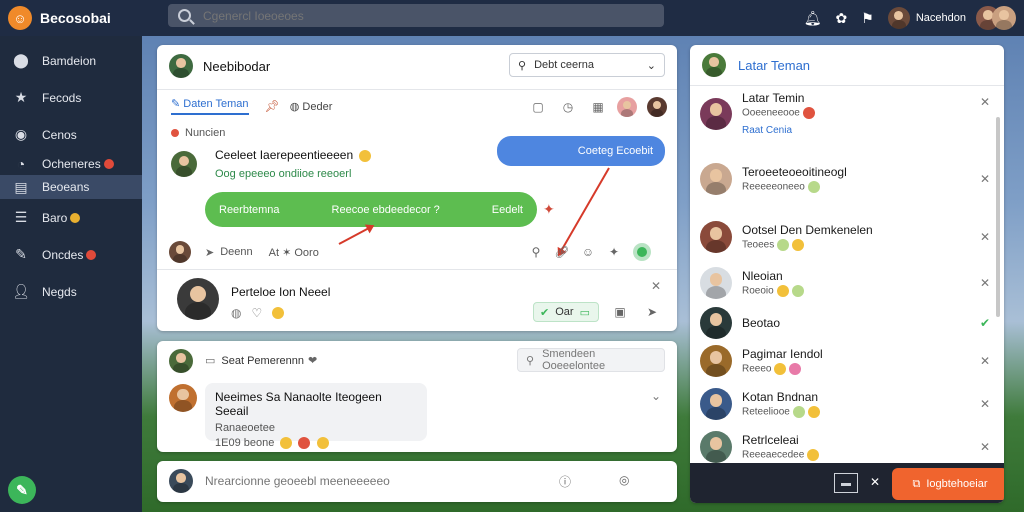 Image resolution: width=1024 pixels, height=512 pixels. Describe the element at coordinates (656, 396) in the screenshot. I see `chevron-down-icon: ⌄` at that location.